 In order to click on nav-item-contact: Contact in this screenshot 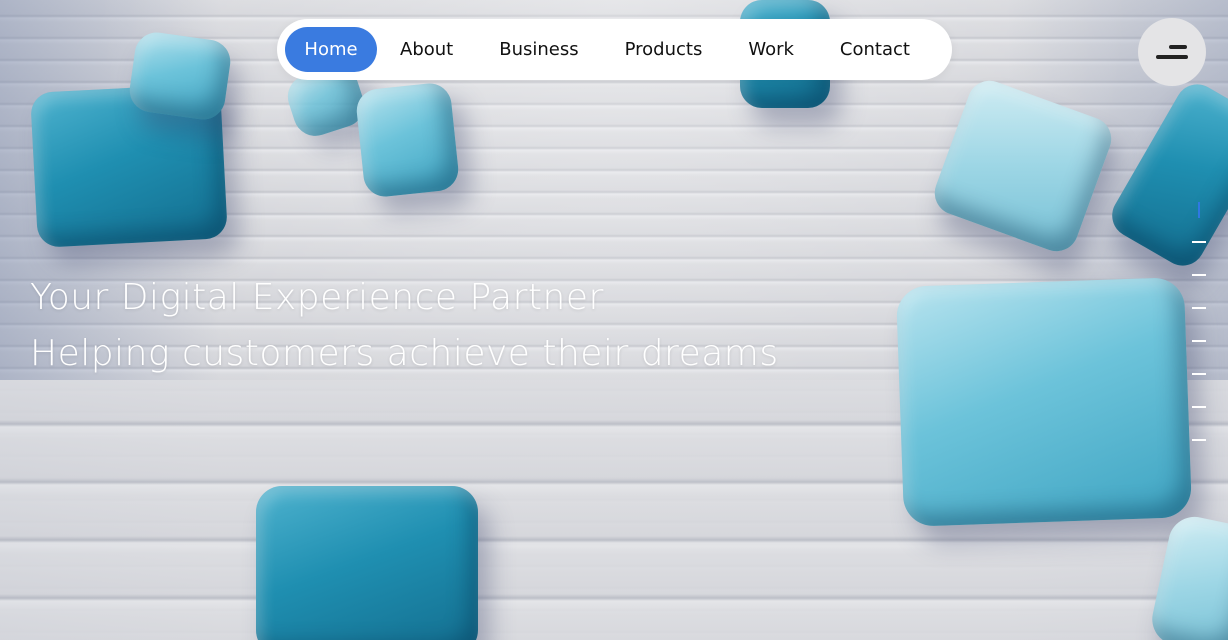, I will do `click(875, 49)`.